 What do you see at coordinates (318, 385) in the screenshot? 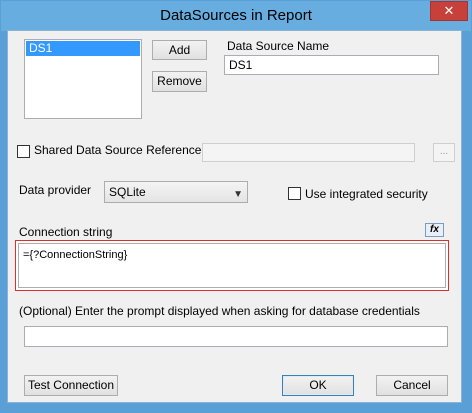
I see `ok-button: OK` at bounding box center [318, 385].